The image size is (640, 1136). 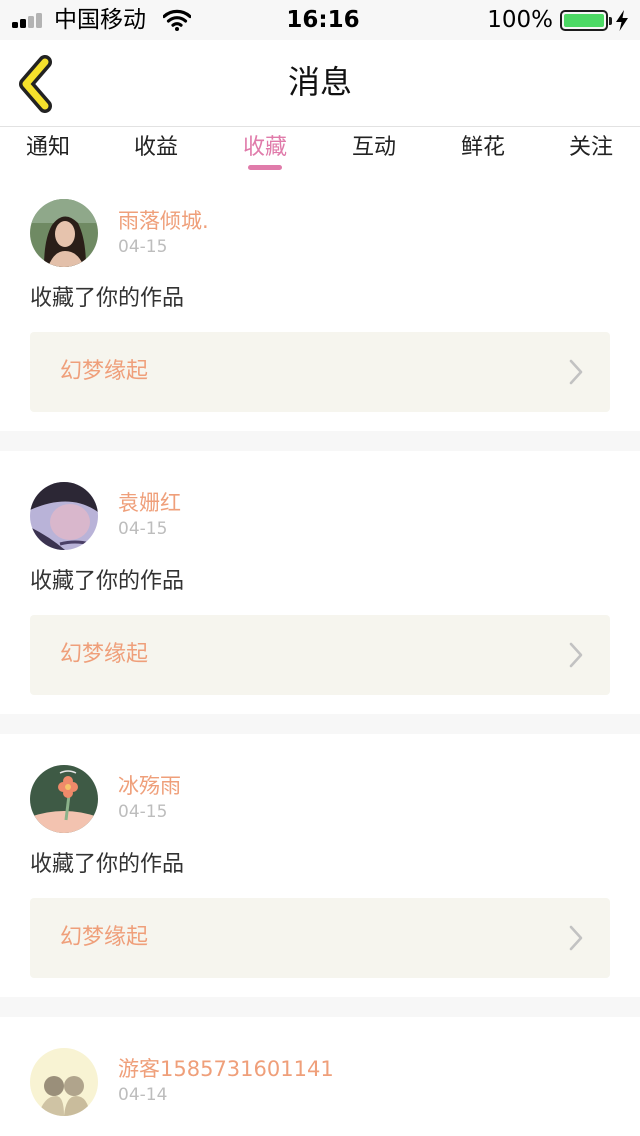 What do you see at coordinates (584, 20) in the screenshot?
I see `battery-icon` at bounding box center [584, 20].